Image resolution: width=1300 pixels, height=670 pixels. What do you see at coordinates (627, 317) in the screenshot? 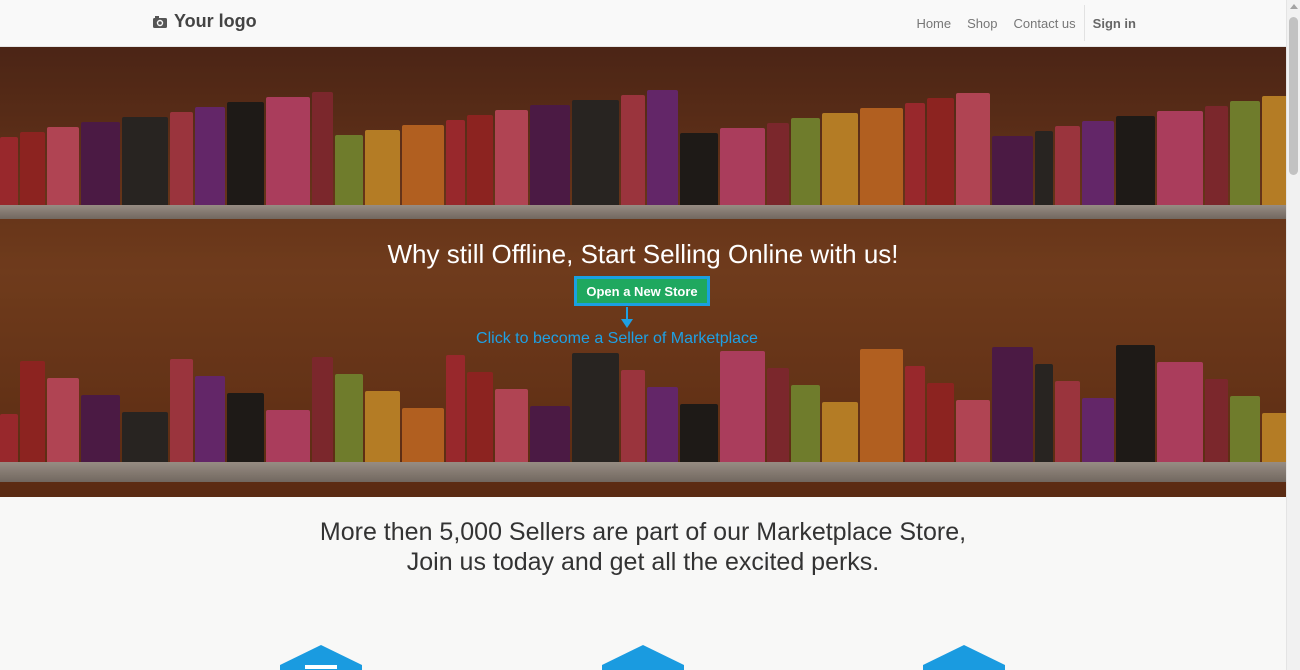
I see `arrow-down-icon` at bounding box center [627, 317].